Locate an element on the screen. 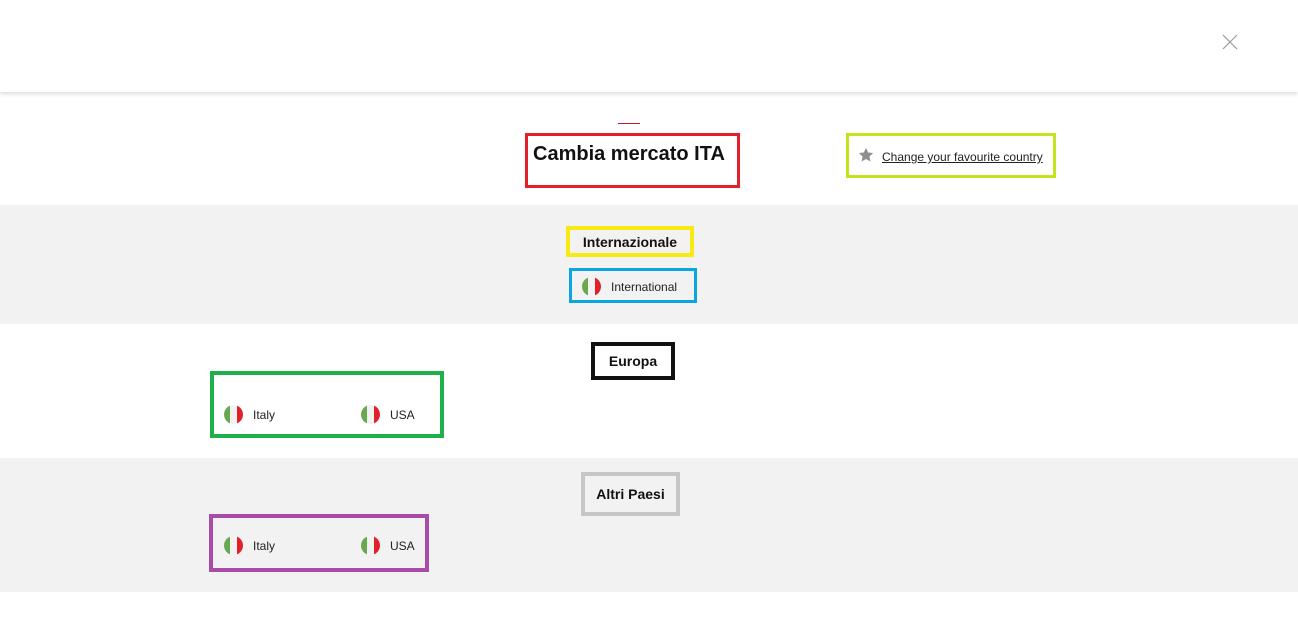  change-favourite-country-link: Change your favourite country is located at coordinates (962, 157).